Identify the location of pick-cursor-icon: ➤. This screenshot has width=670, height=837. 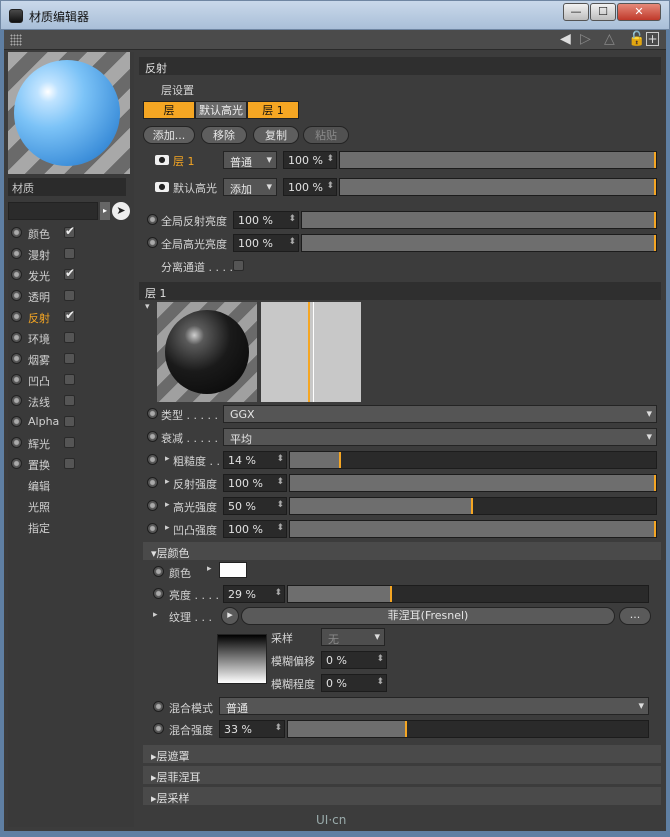
(121, 211).